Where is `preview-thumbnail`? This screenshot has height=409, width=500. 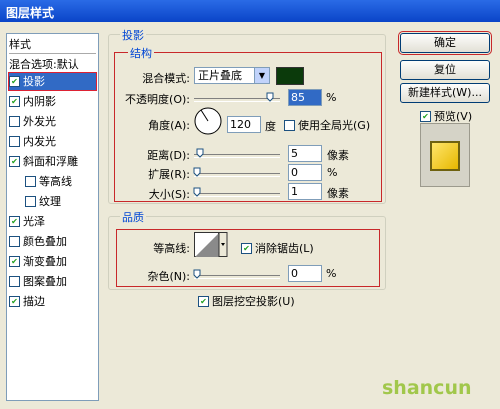 preview-thumbnail is located at coordinates (445, 155).